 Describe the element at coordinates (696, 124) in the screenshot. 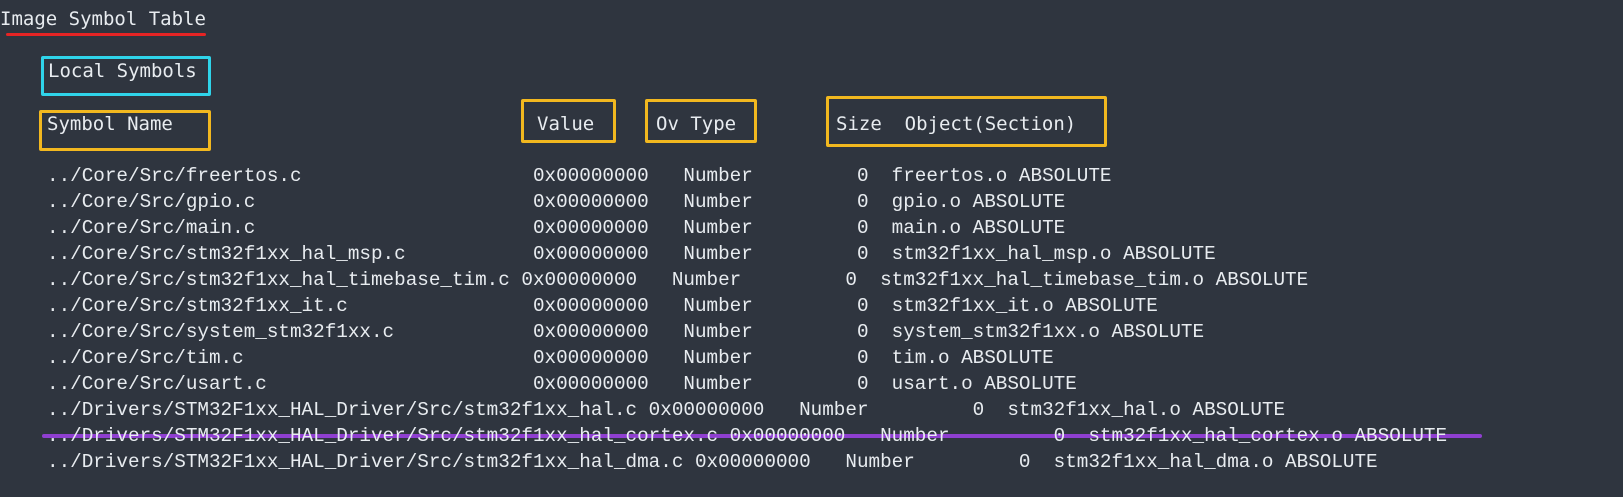

I see `header-ov-type: Ov Type` at that location.